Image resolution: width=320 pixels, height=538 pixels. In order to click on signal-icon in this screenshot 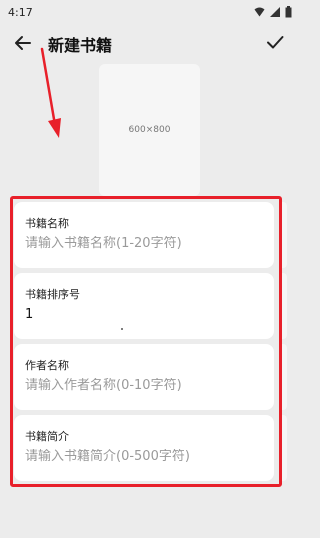, I will do `click(275, 12)`.